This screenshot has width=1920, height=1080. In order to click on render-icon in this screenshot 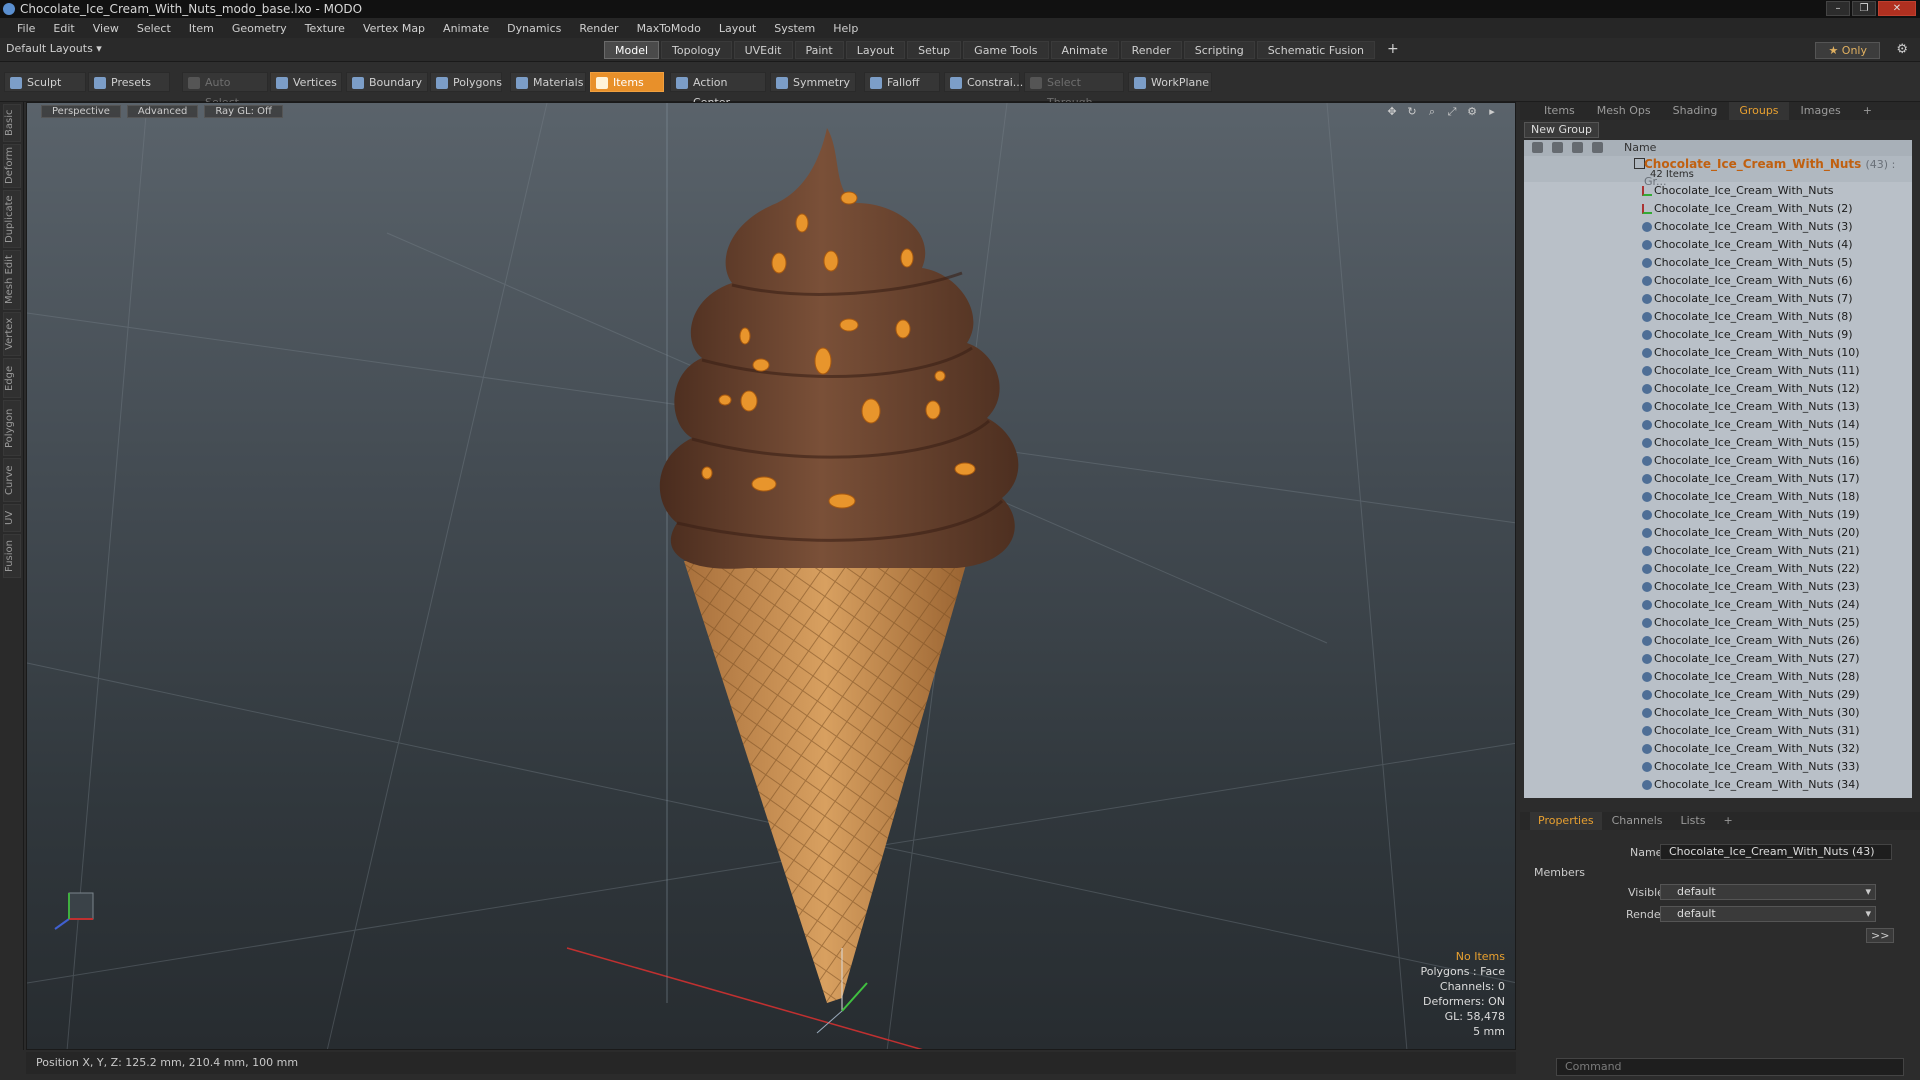, I will do `click(1557, 147)`.